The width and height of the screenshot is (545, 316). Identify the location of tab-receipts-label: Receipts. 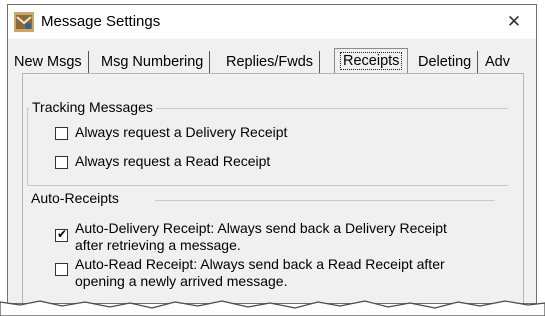
(371, 61).